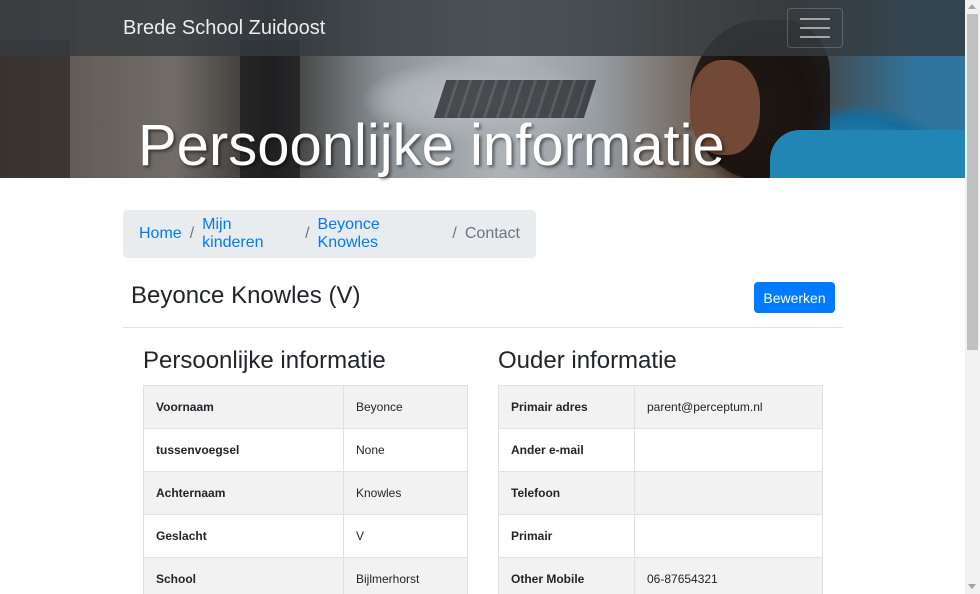 This screenshot has height=594, width=980. I want to click on table-row: Telefoon, so click(660, 493).